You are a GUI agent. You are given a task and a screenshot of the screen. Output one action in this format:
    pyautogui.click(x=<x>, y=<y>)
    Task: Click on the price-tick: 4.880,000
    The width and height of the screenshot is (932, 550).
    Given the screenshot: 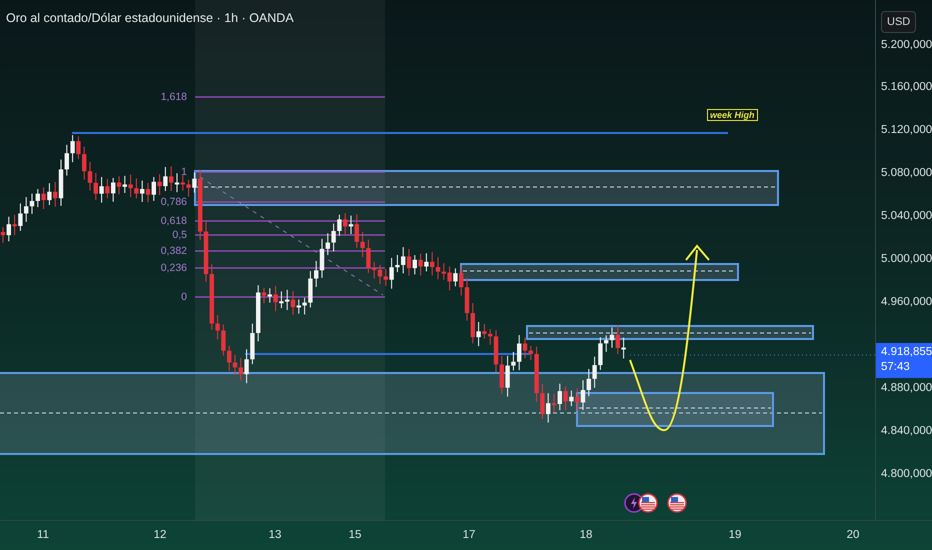 What is the action you would take?
    pyautogui.click(x=906, y=388)
    